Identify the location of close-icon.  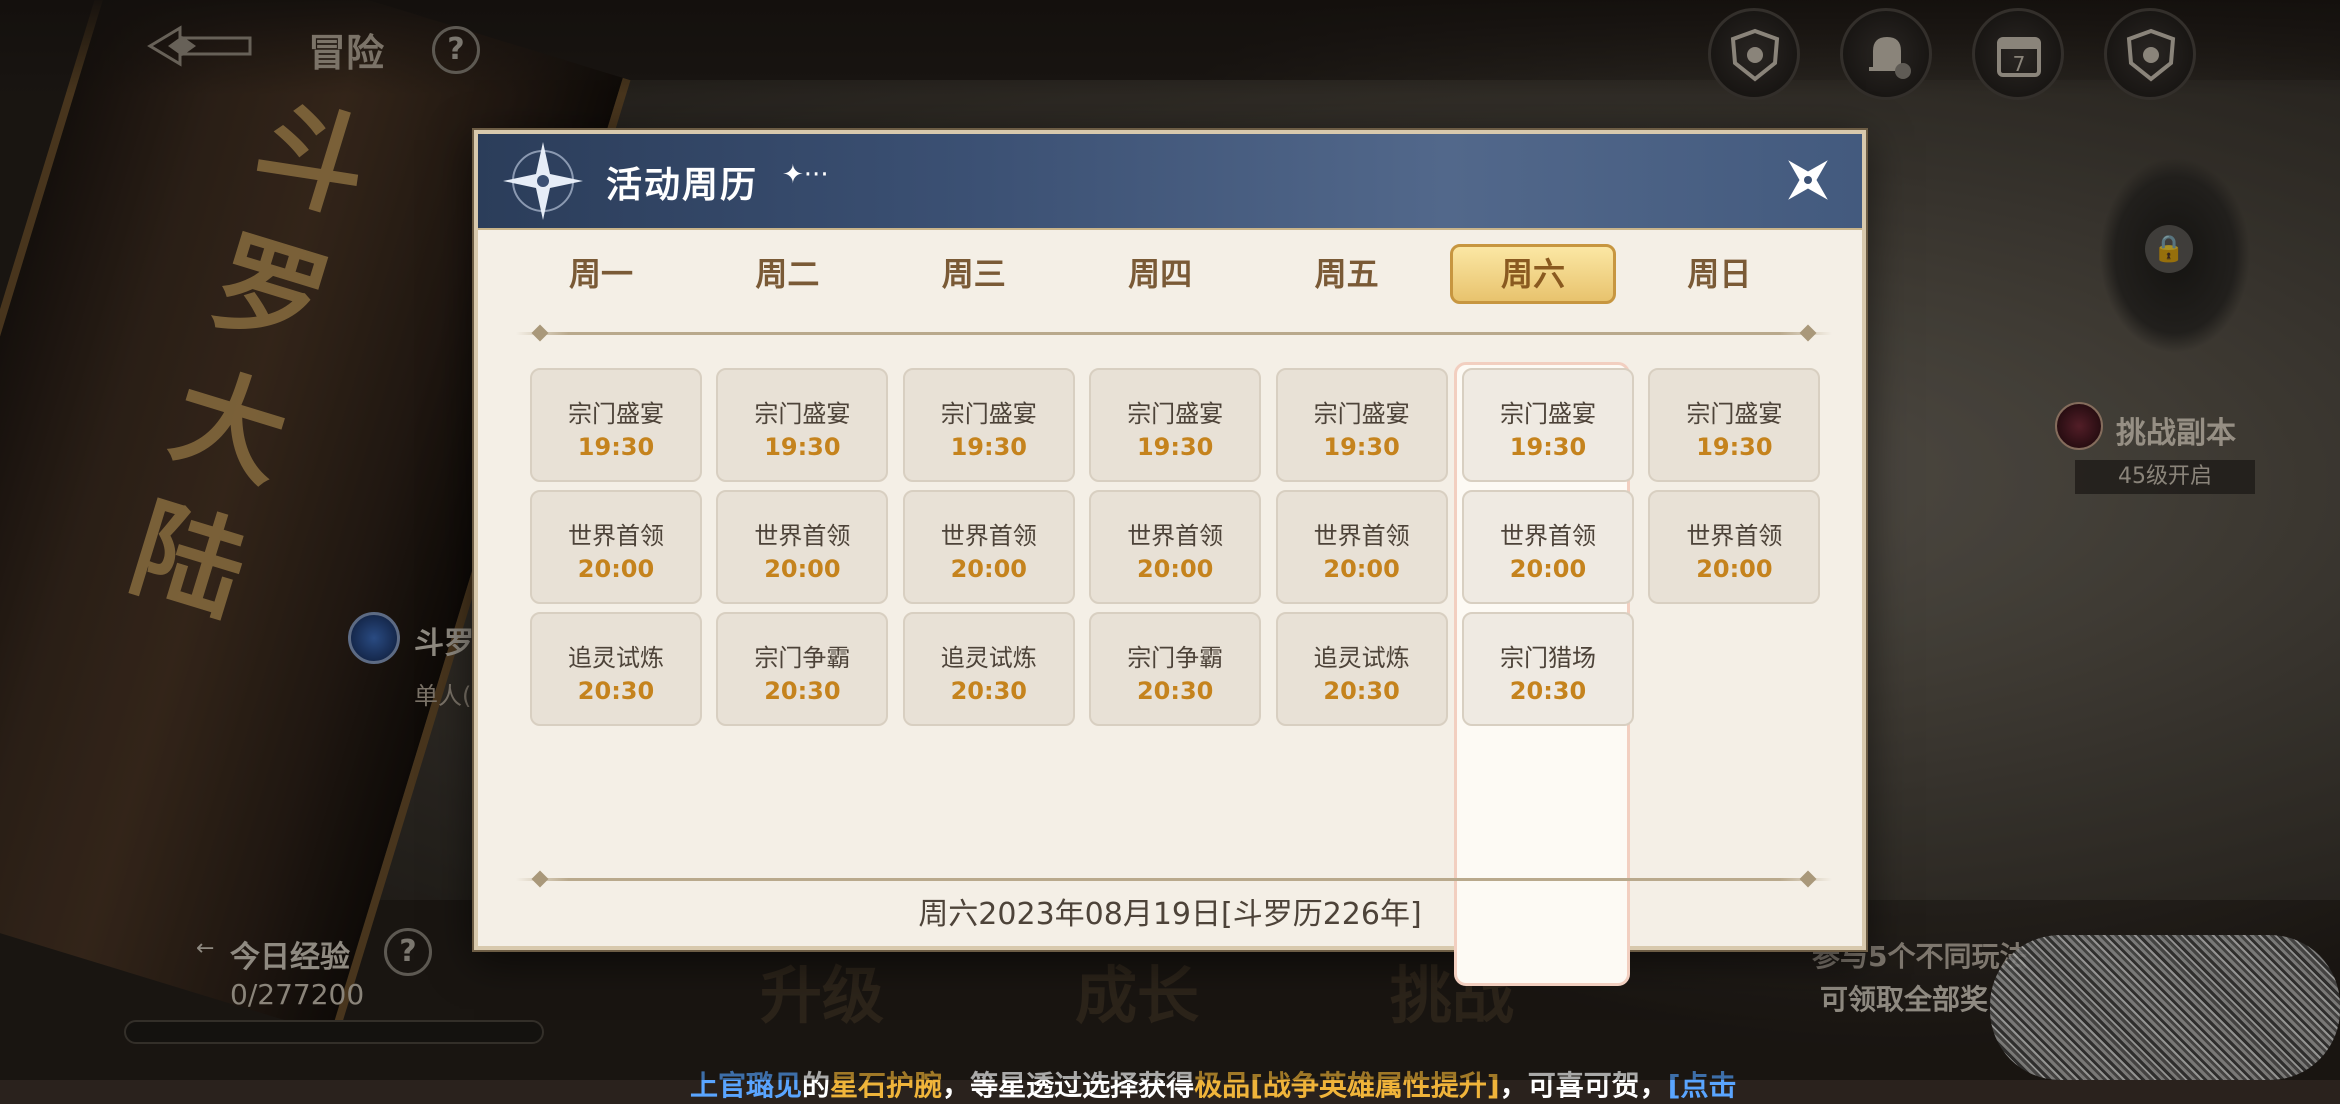
(1808, 180).